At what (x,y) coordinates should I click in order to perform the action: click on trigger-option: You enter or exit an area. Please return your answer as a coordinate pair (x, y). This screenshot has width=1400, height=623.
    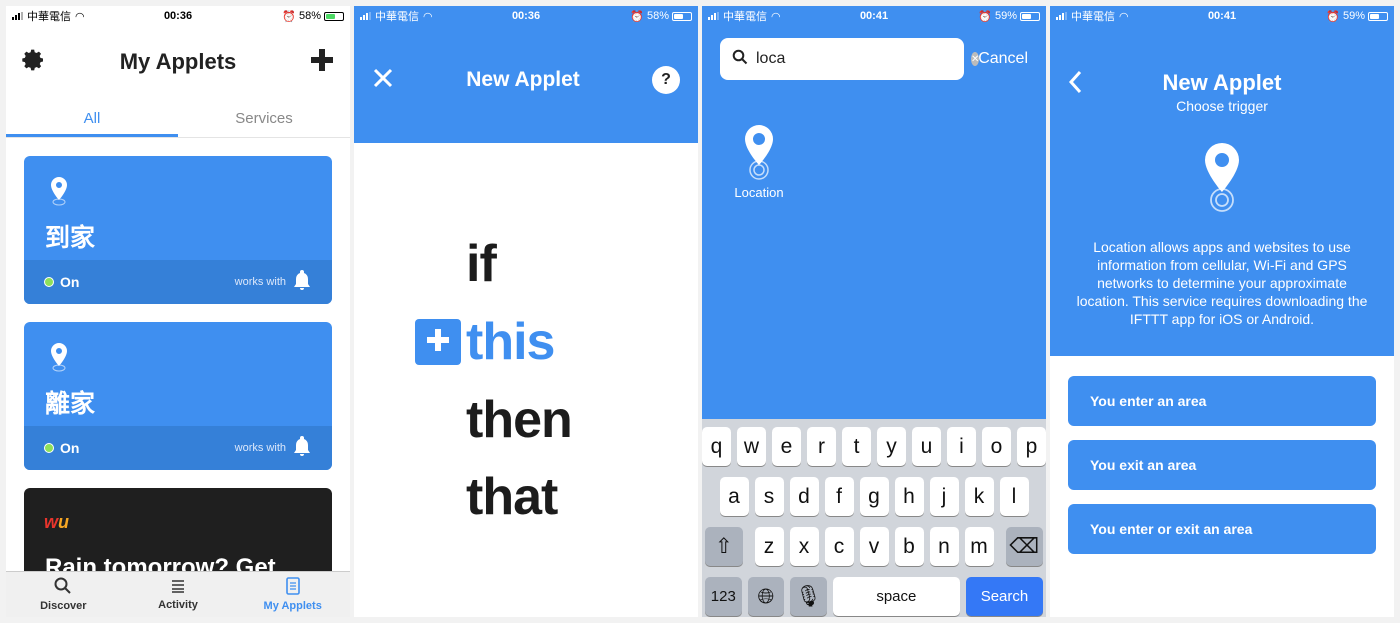
    Looking at the image, I should click on (1222, 529).